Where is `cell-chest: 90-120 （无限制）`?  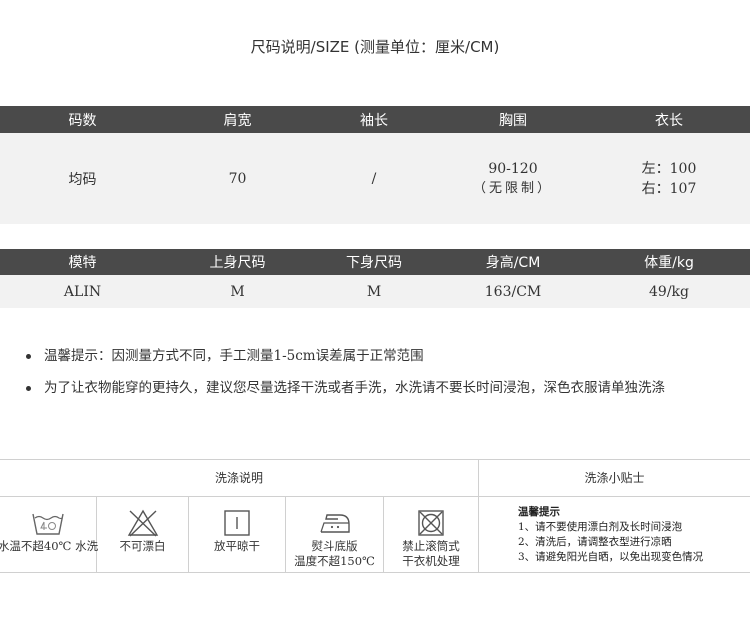
cell-chest: 90-120 （无限制） is located at coordinates (513, 178).